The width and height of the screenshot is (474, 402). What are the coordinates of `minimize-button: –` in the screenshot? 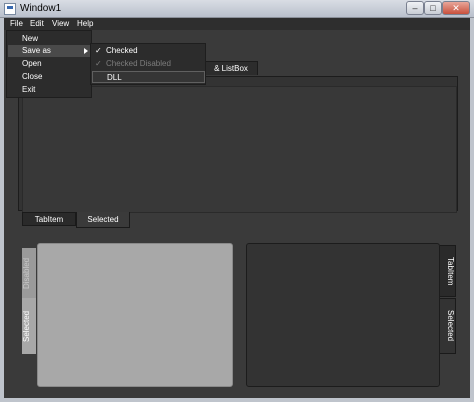 It's located at (415, 8).